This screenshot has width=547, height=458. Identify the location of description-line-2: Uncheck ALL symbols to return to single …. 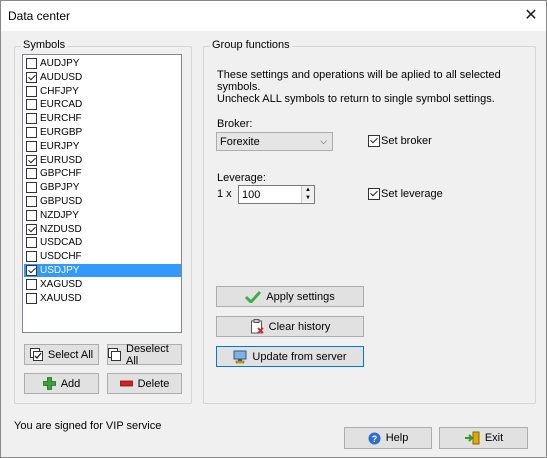
(356, 99).